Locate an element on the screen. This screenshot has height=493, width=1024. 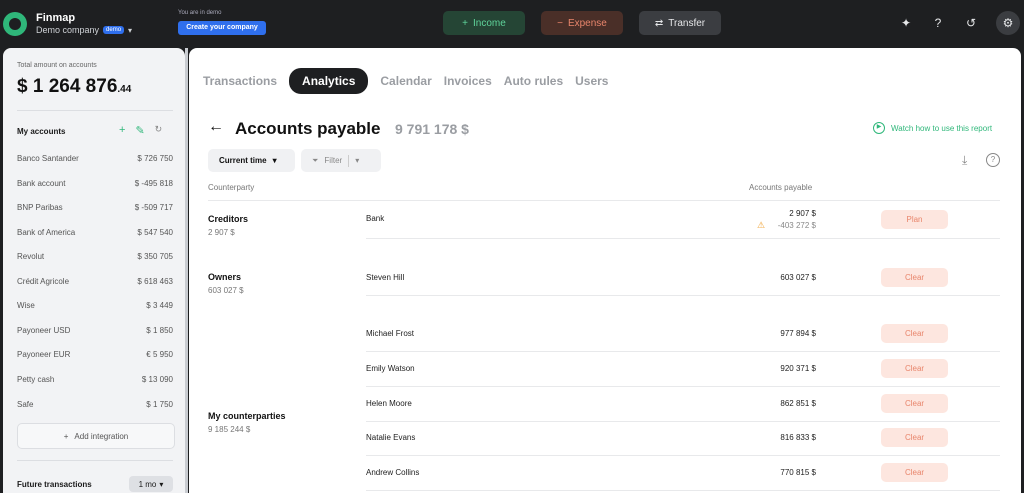
add-integration-label: Add integration is located at coordinates (101, 436).